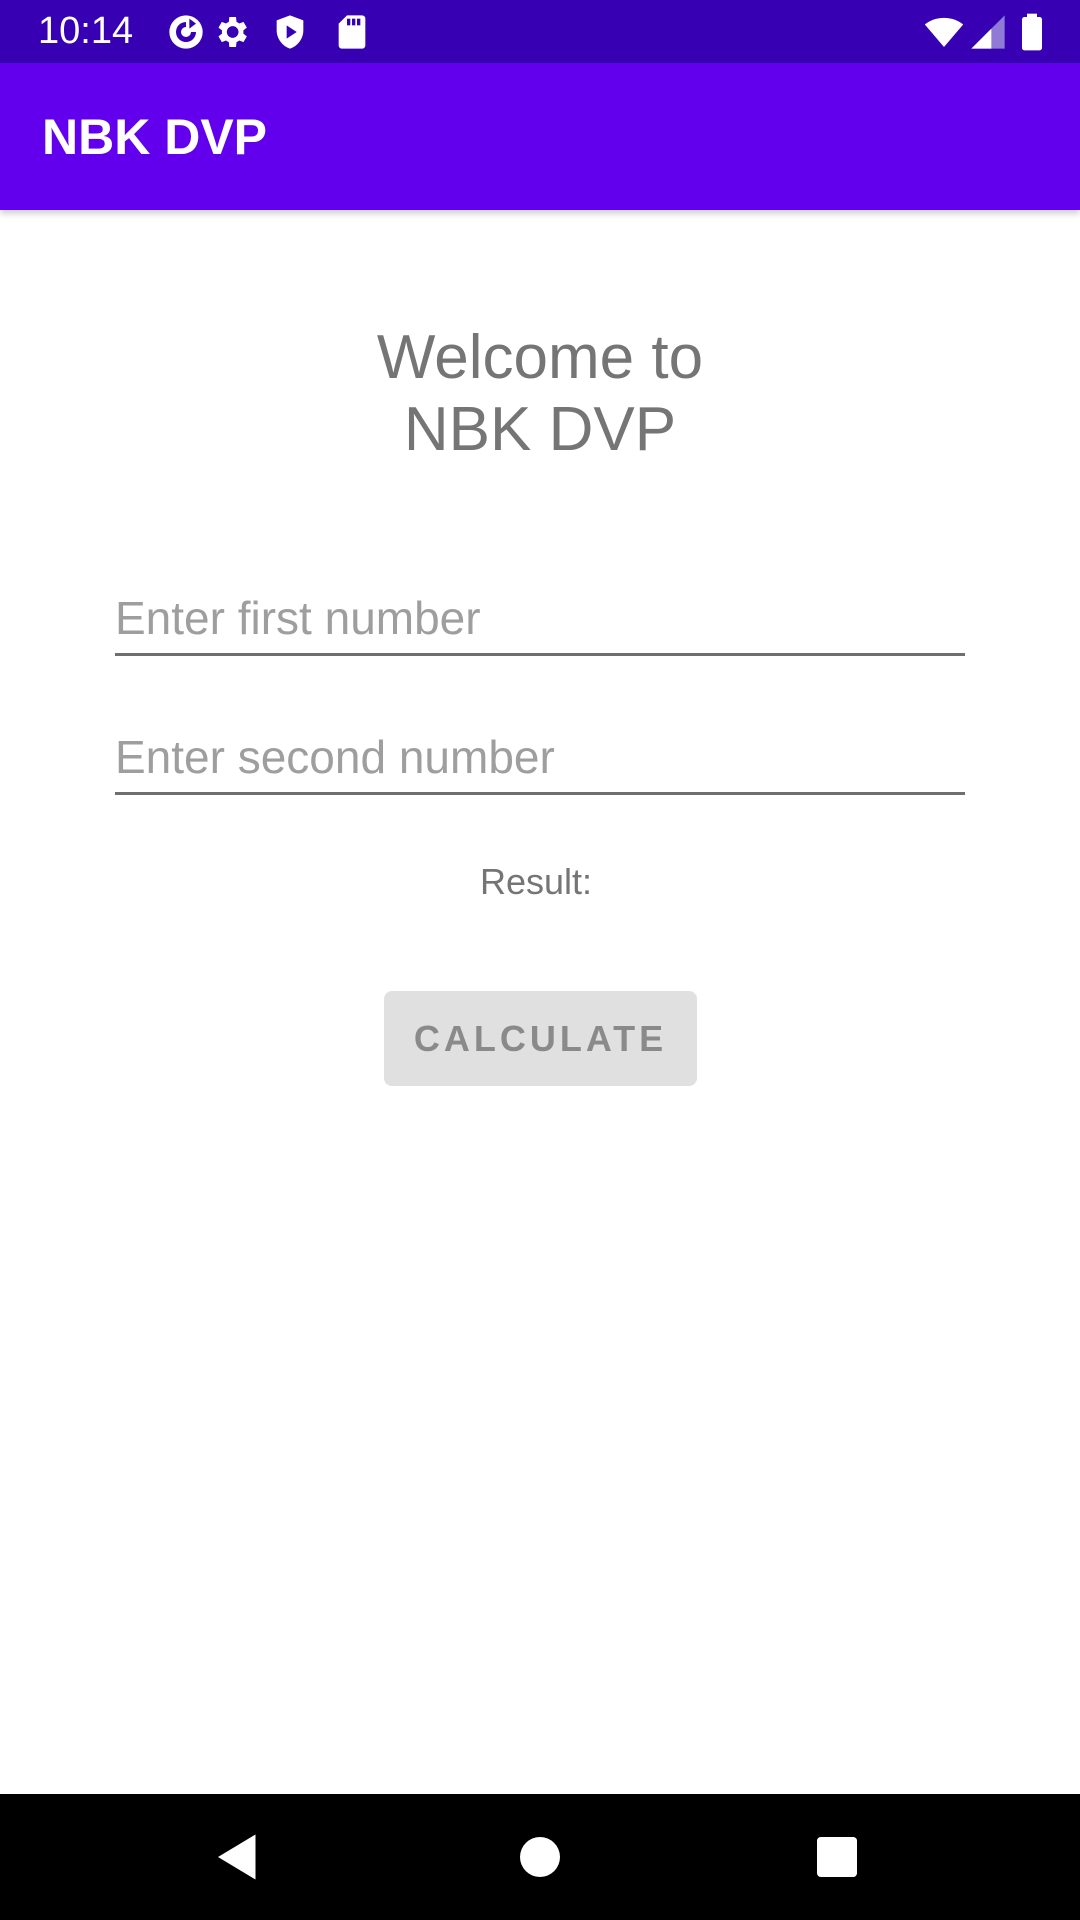  Describe the element at coordinates (944, 32) in the screenshot. I see `wifi-icon` at that location.